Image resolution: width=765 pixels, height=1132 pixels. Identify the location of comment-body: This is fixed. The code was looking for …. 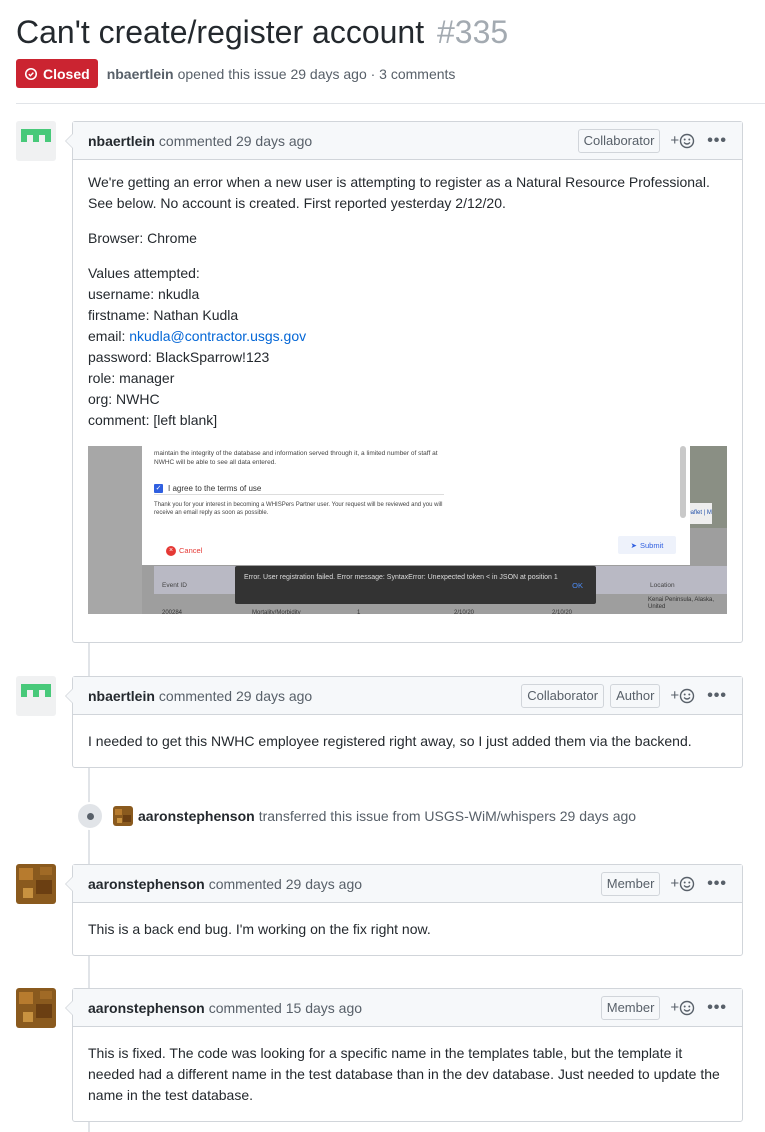
(407, 1072).